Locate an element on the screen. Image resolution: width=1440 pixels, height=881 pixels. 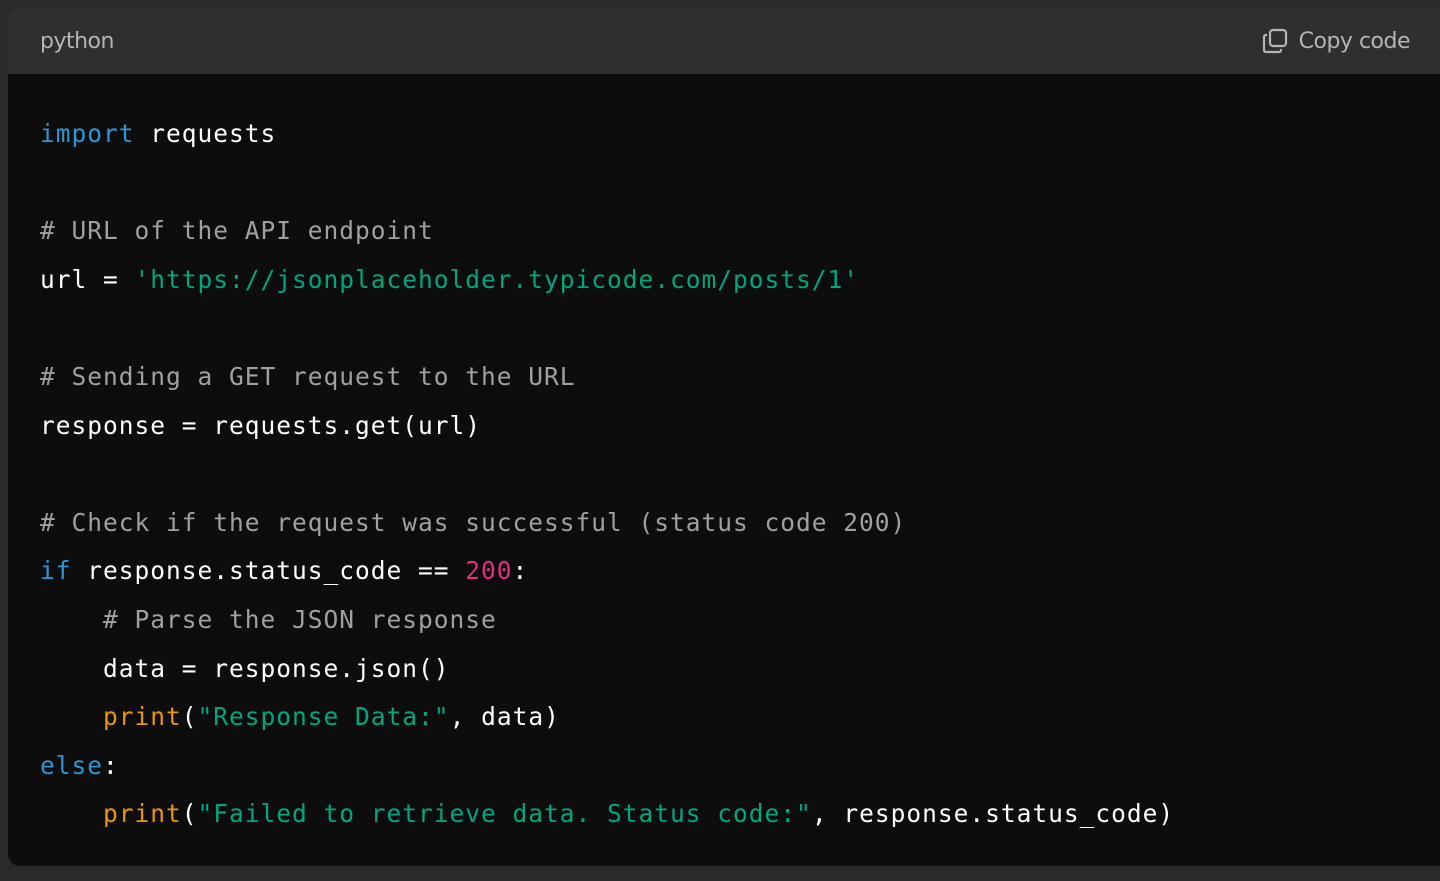
copy-icon is located at coordinates (1275, 41).